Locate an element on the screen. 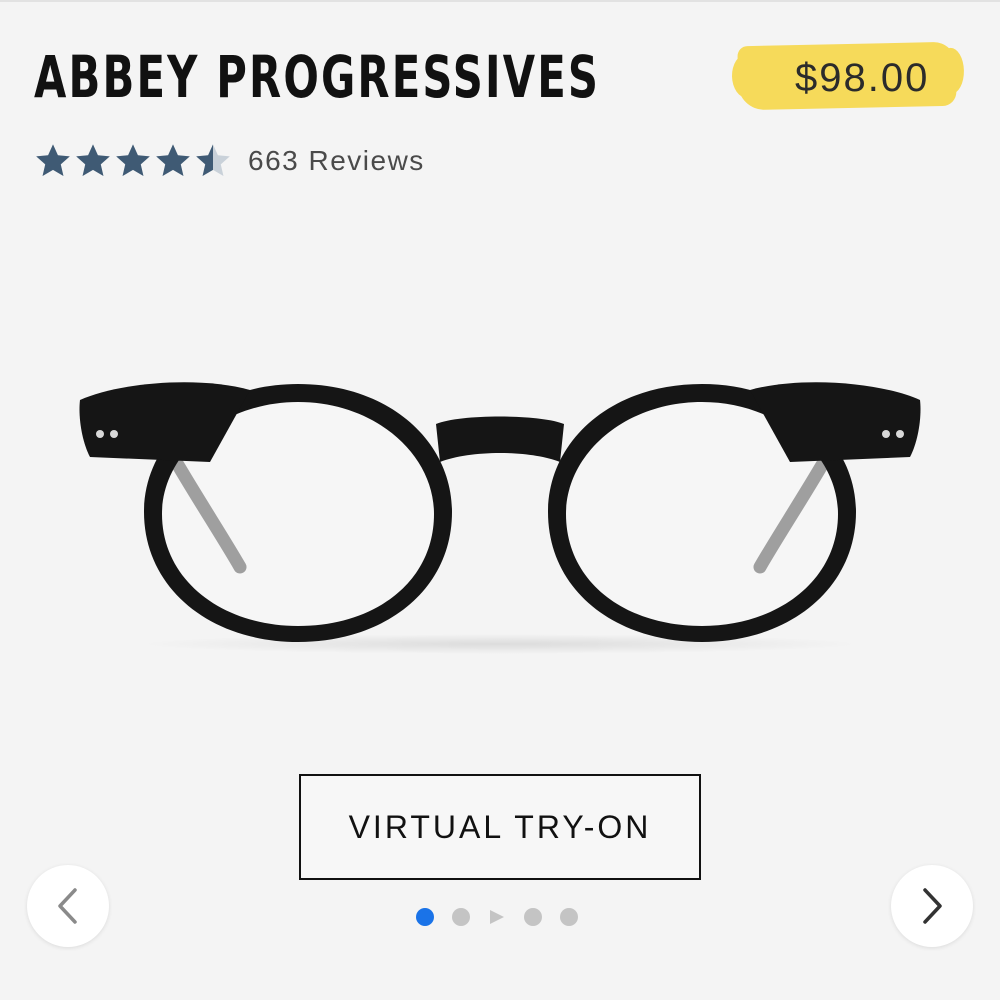 This screenshot has width=1000, height=1000. chevron-right-icon is located at coordinates (932, 906).